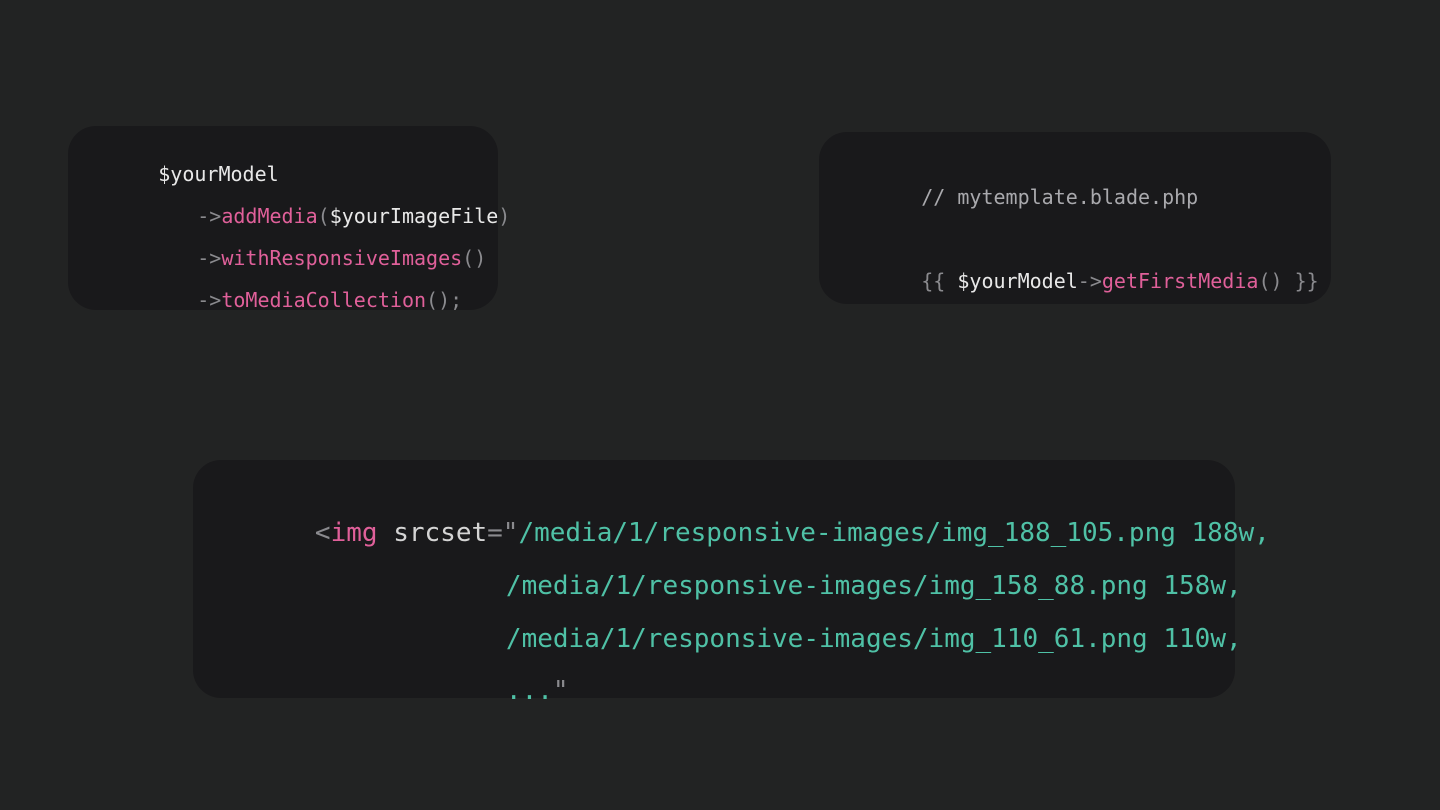 This screenshot has width=1440, height=810. Describe the element at coordinates (322, 533) in the screenshot. I see `token-lt: <` at that location.